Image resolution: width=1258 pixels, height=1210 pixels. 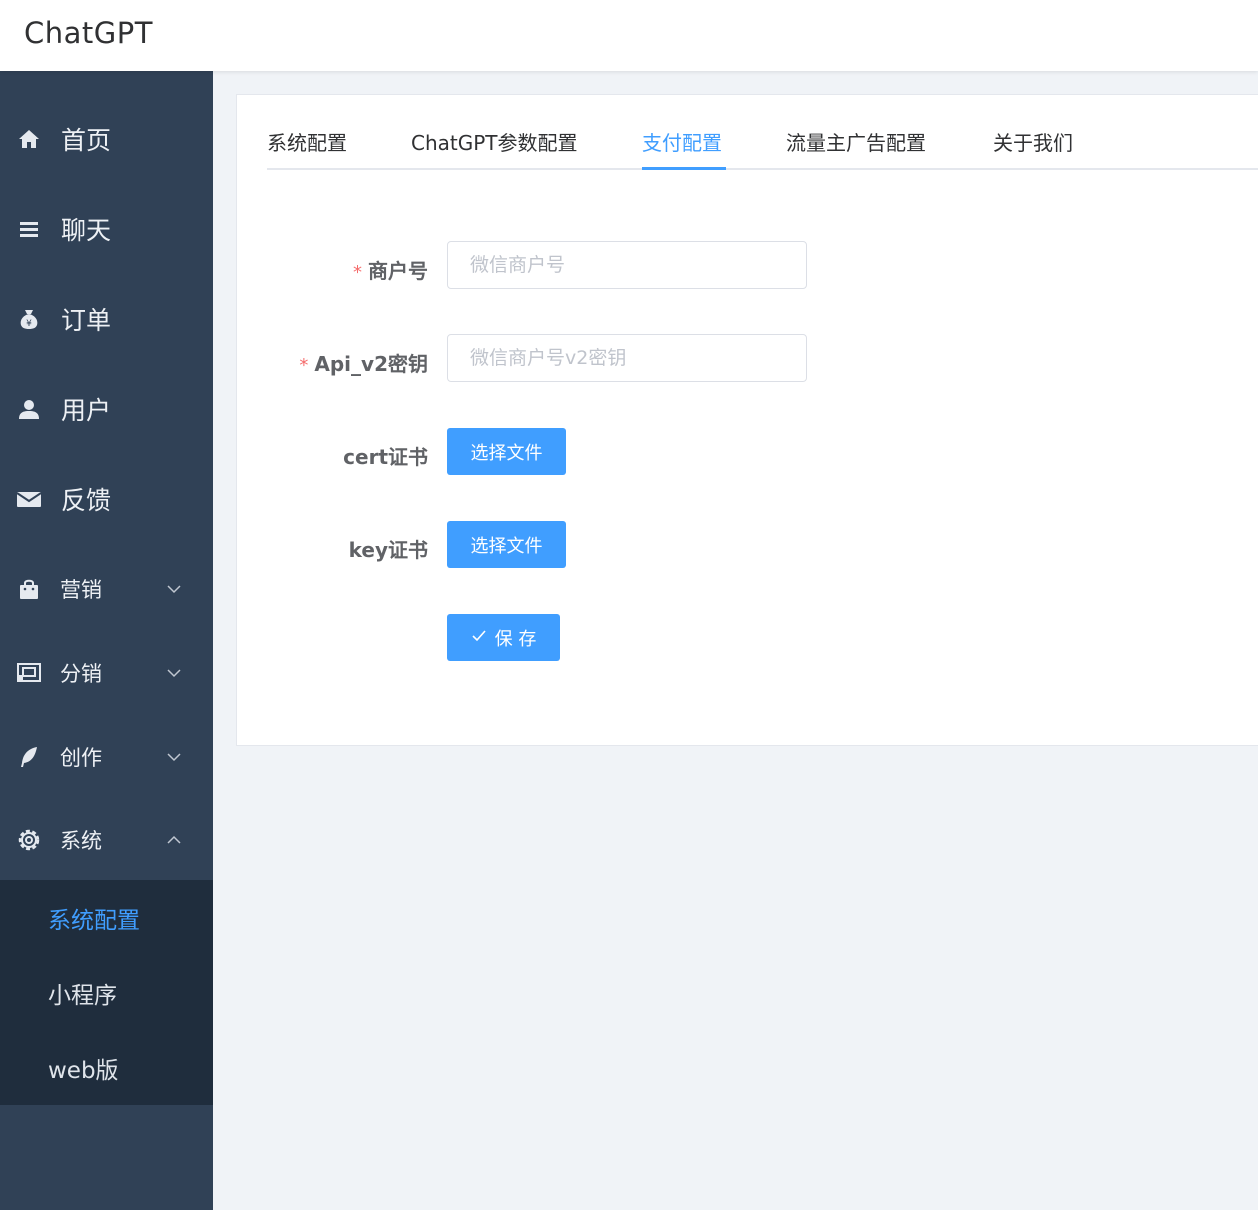 What do you see at coordinates (682, 141) in the screenshot?
I see `tab-payment-config: 支付配置` at bounding box center [682, 141].